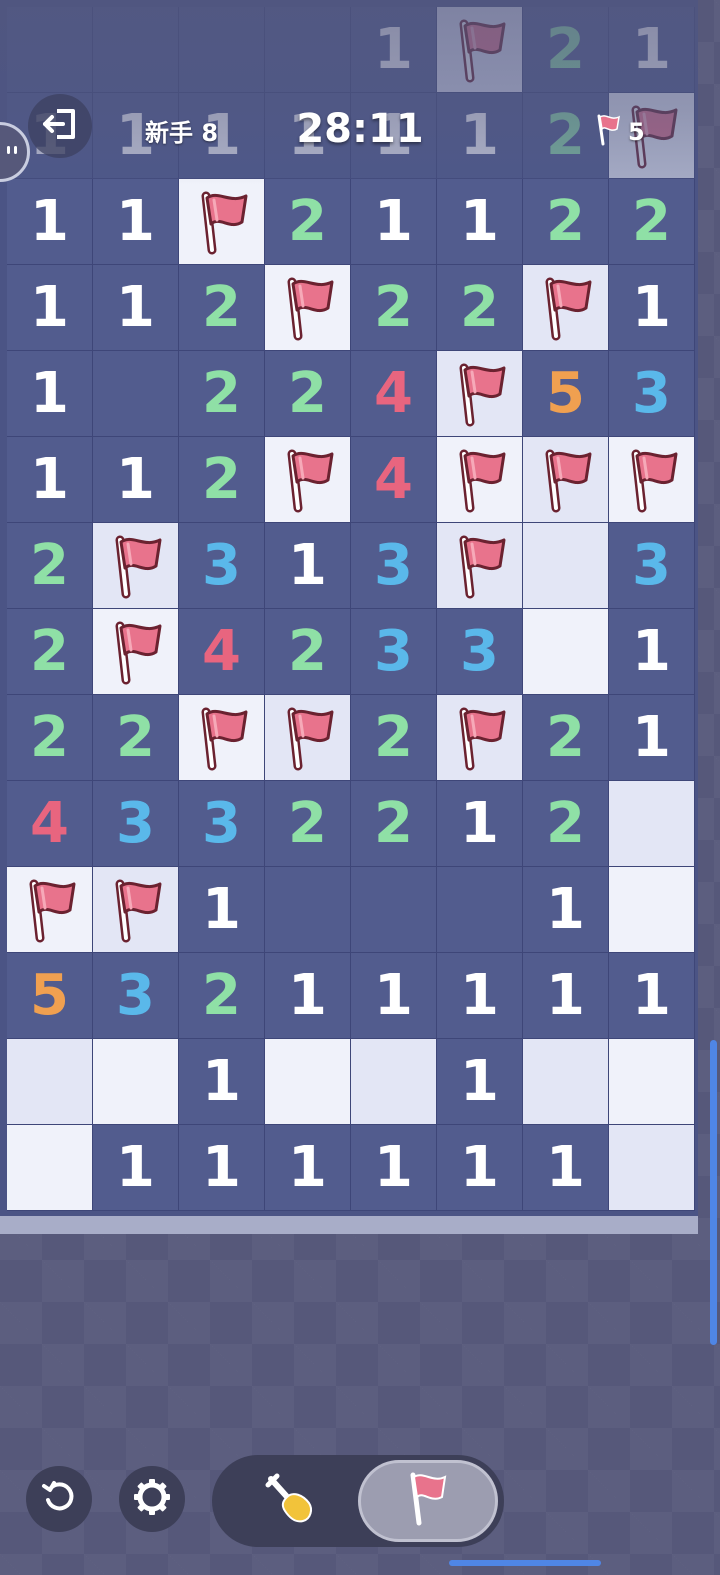  What do you see at coordinates (428, 1501) in the screenshot?
I see `flag-mode-button` at bounding box center [428, 1501].